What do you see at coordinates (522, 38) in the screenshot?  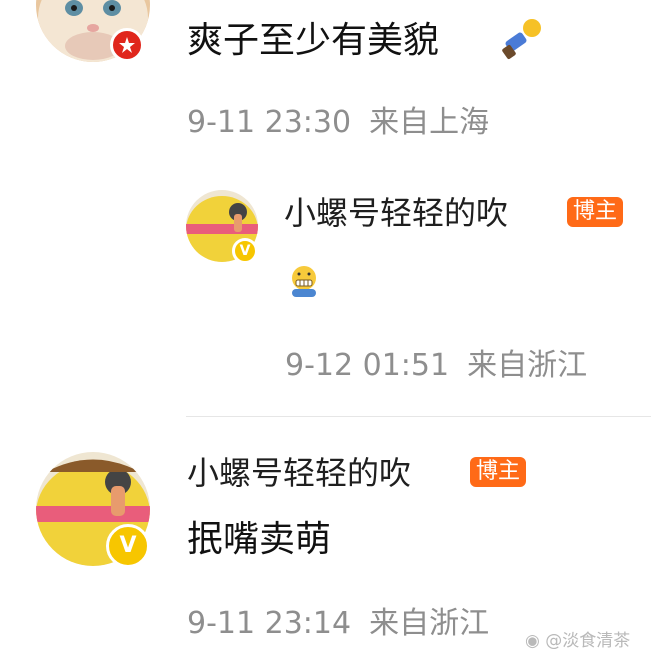 I see `hammer-icon` at bounding box center [522, 38].